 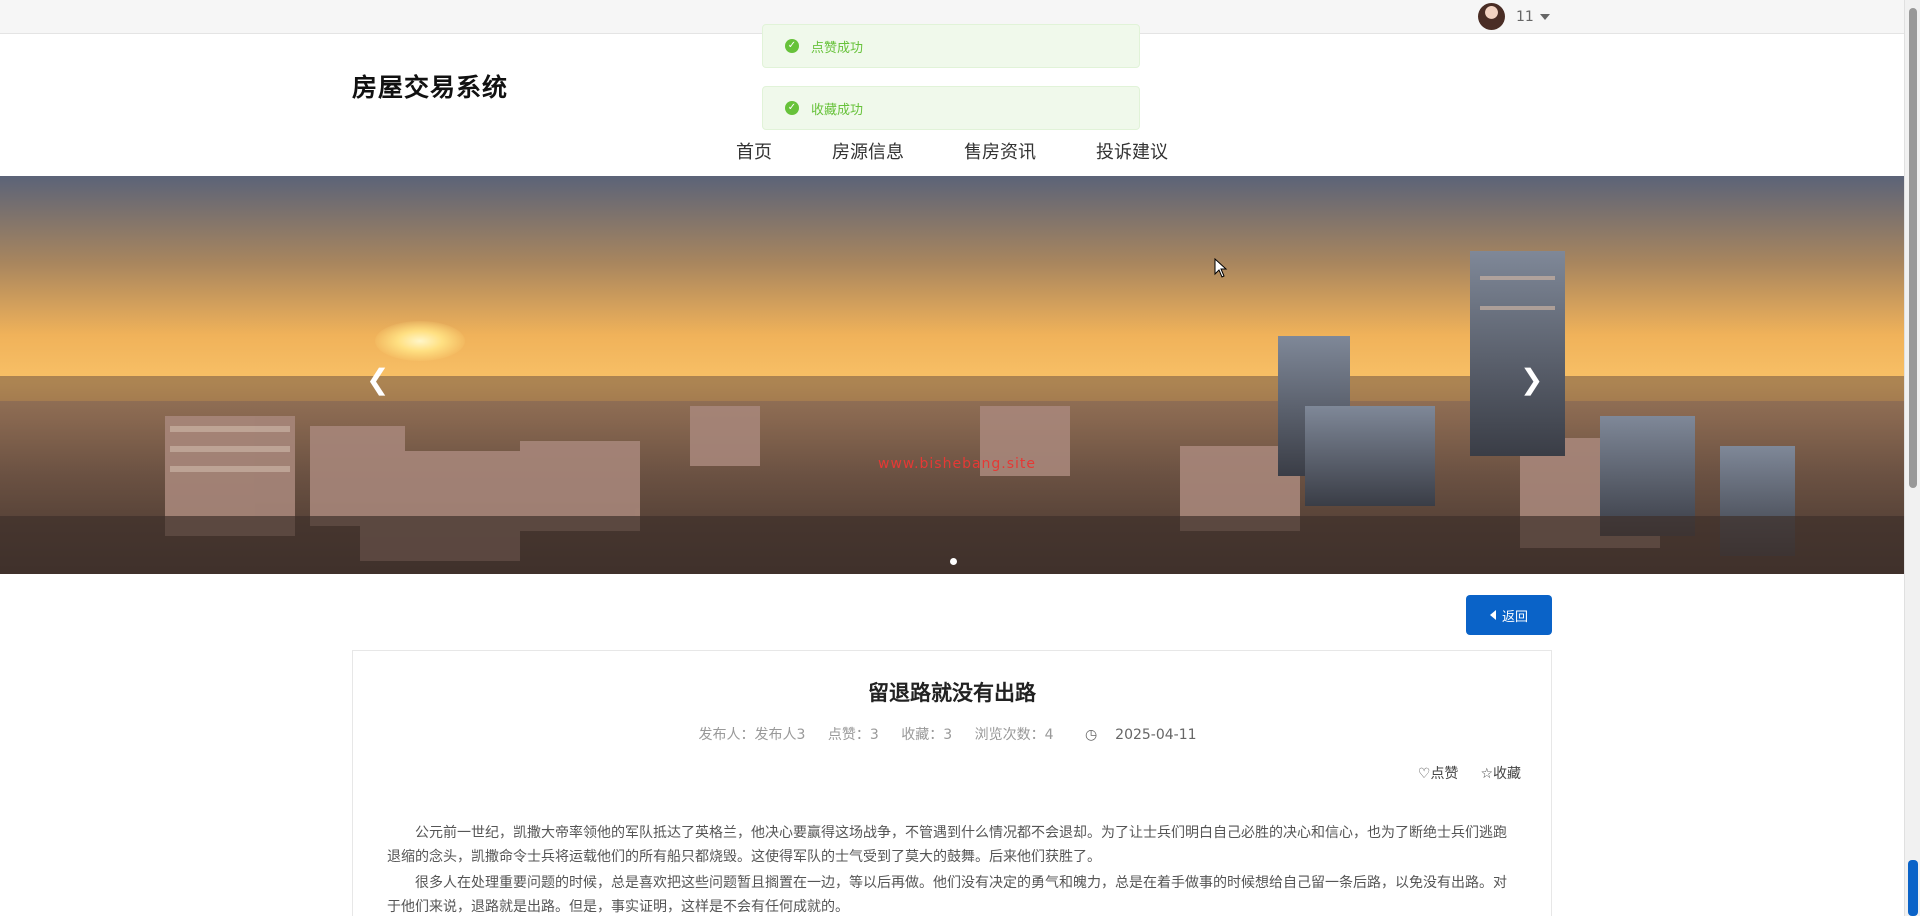 I want to click on avatar, so click(x=1491, y=16).